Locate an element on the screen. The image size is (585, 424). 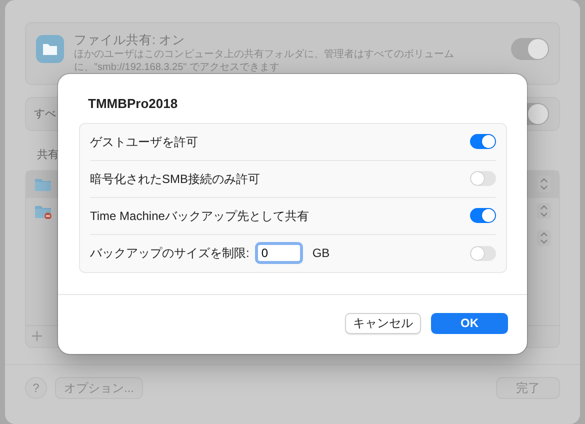
option-label: 暗号化されたSMB接続のみ許可 is located at coordinates (175, 179).